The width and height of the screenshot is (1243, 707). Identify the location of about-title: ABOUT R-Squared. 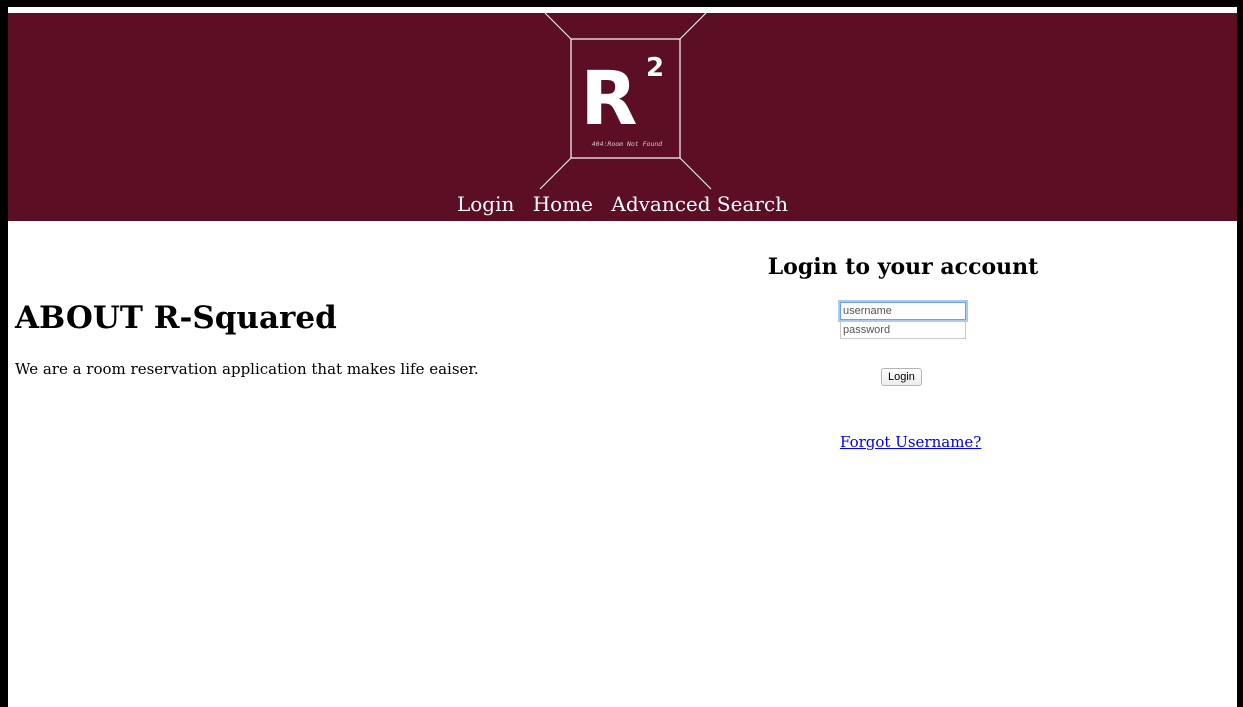
(176, 318).